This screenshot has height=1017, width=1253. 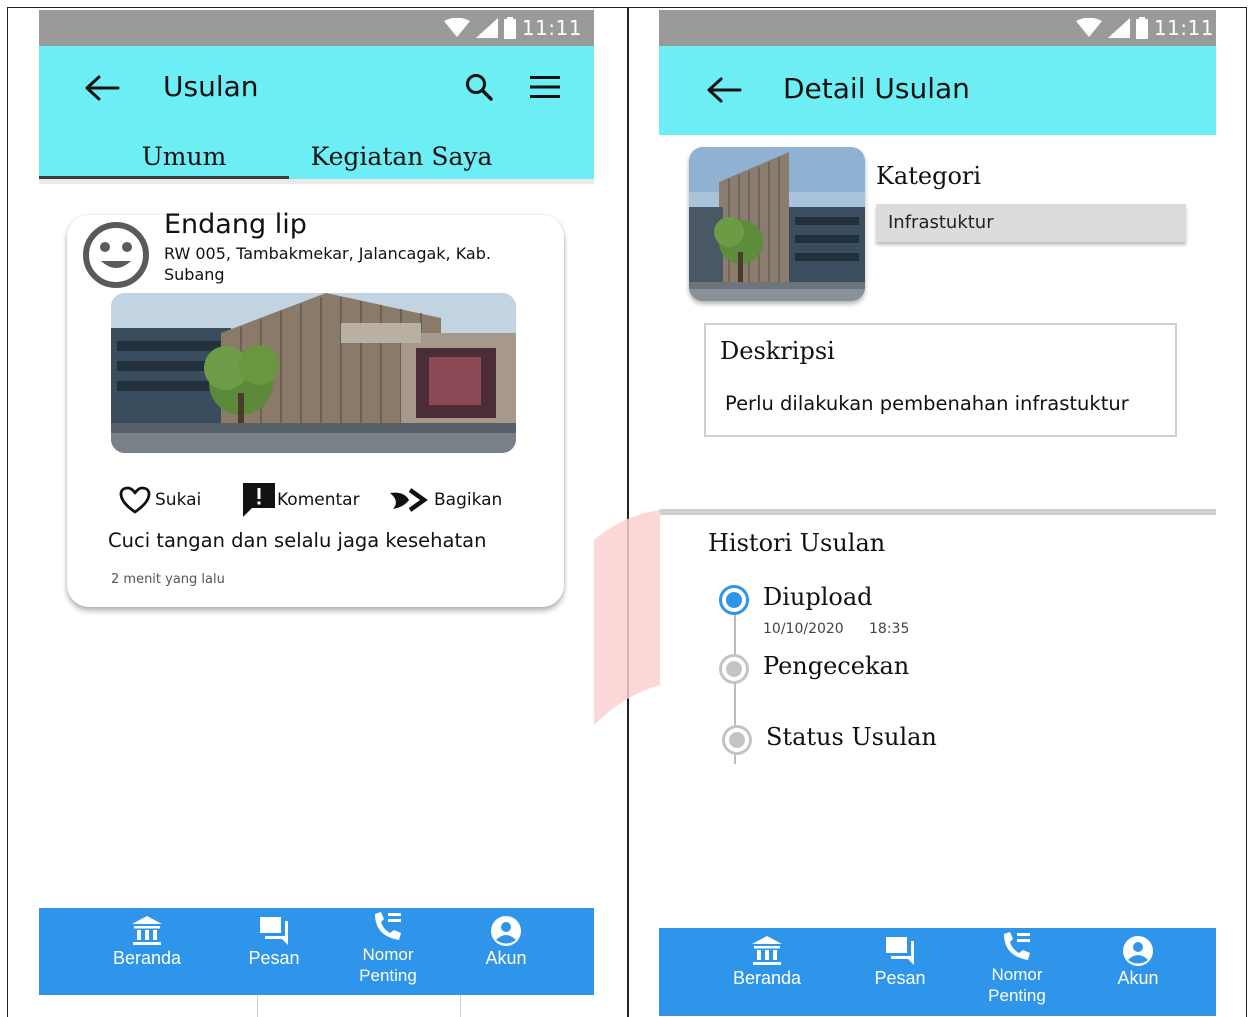 What do you see at coordinates (409, 500) in the screenshot?
I see `share-forward-icon` at bounding box center [409, 500].